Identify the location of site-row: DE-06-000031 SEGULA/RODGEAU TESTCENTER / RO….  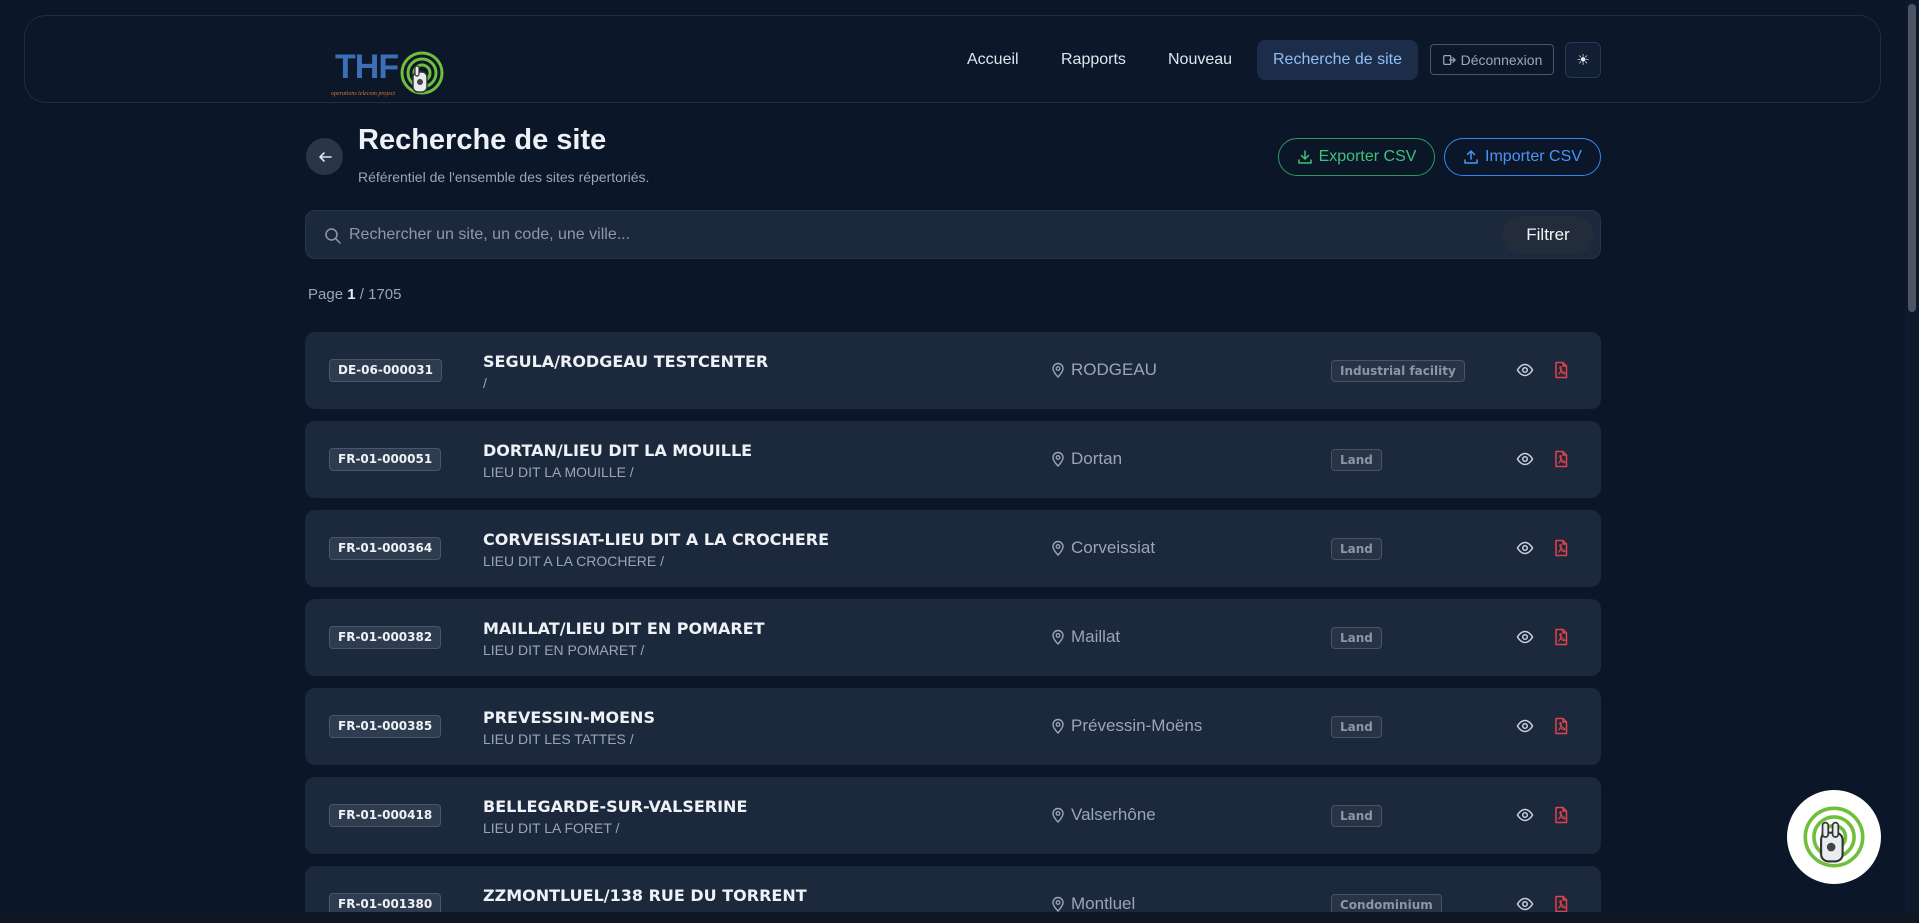
(953, 370).